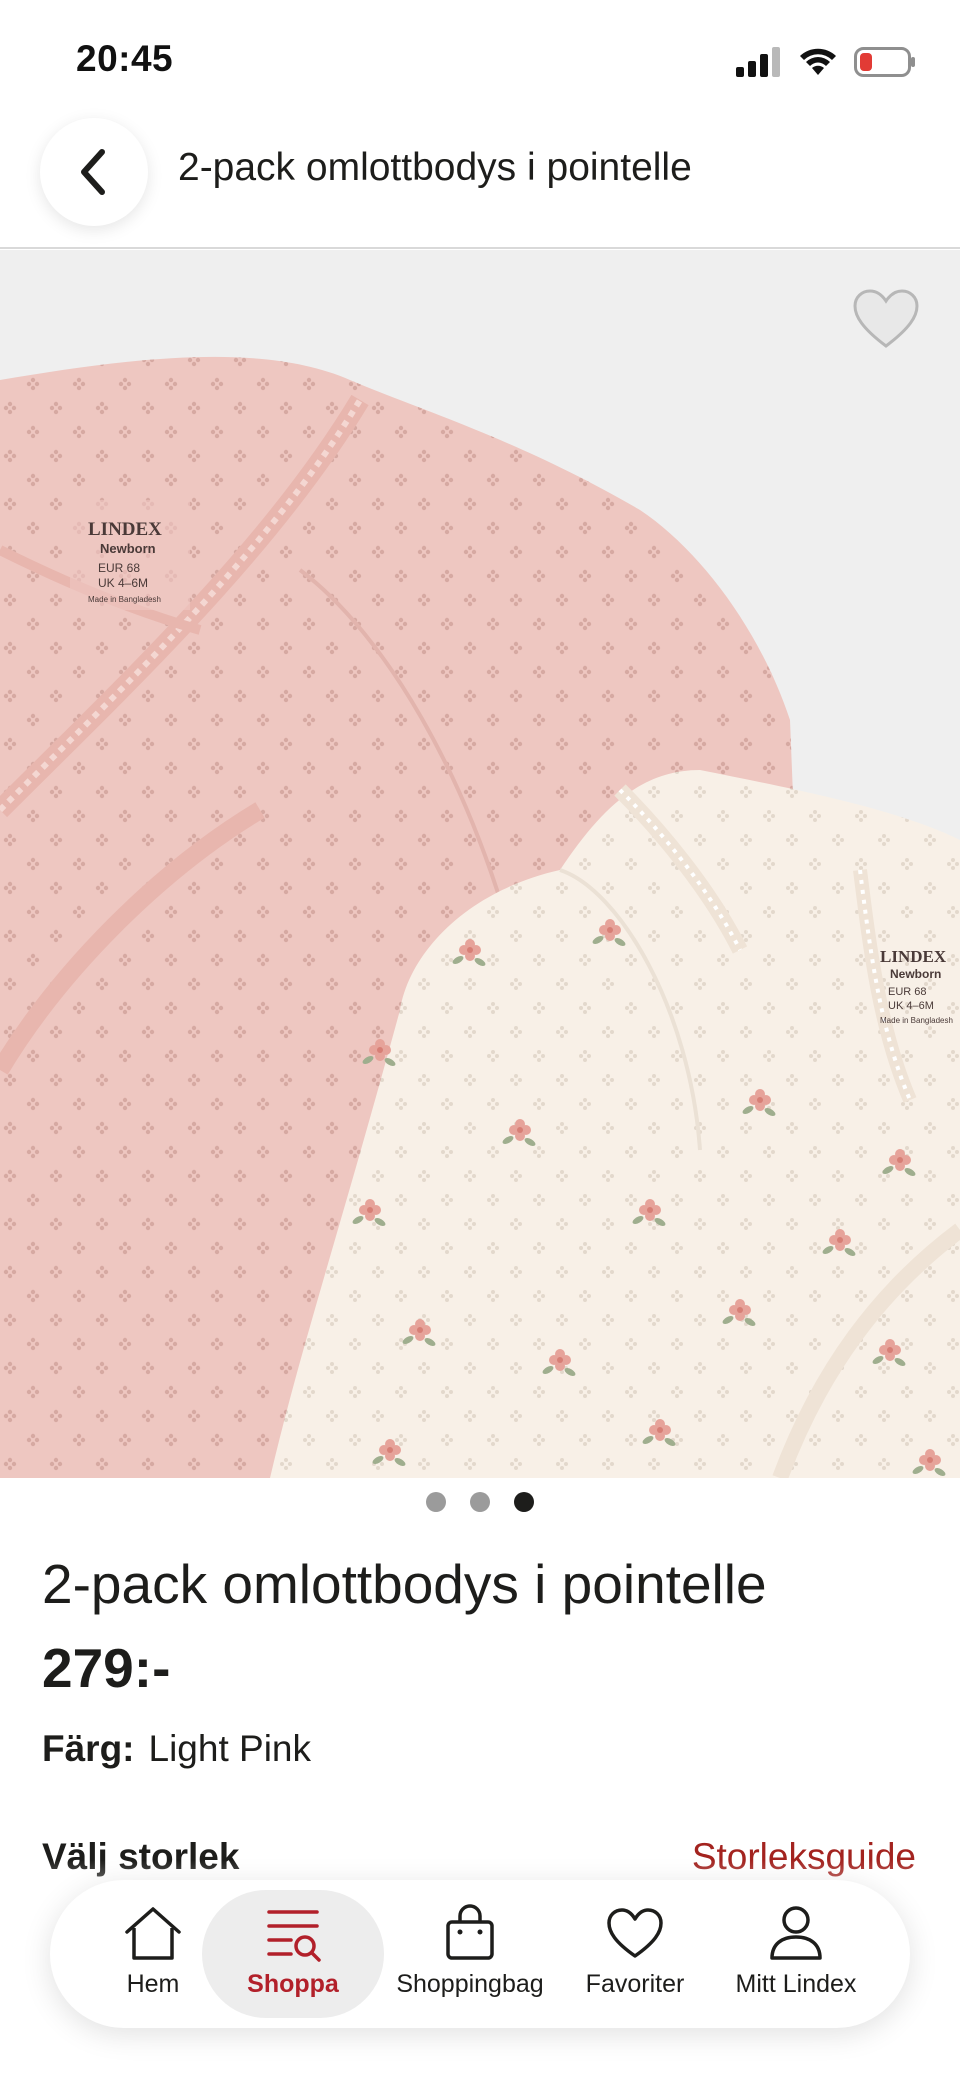  I want to click on battery-icon, so click(884, 62).